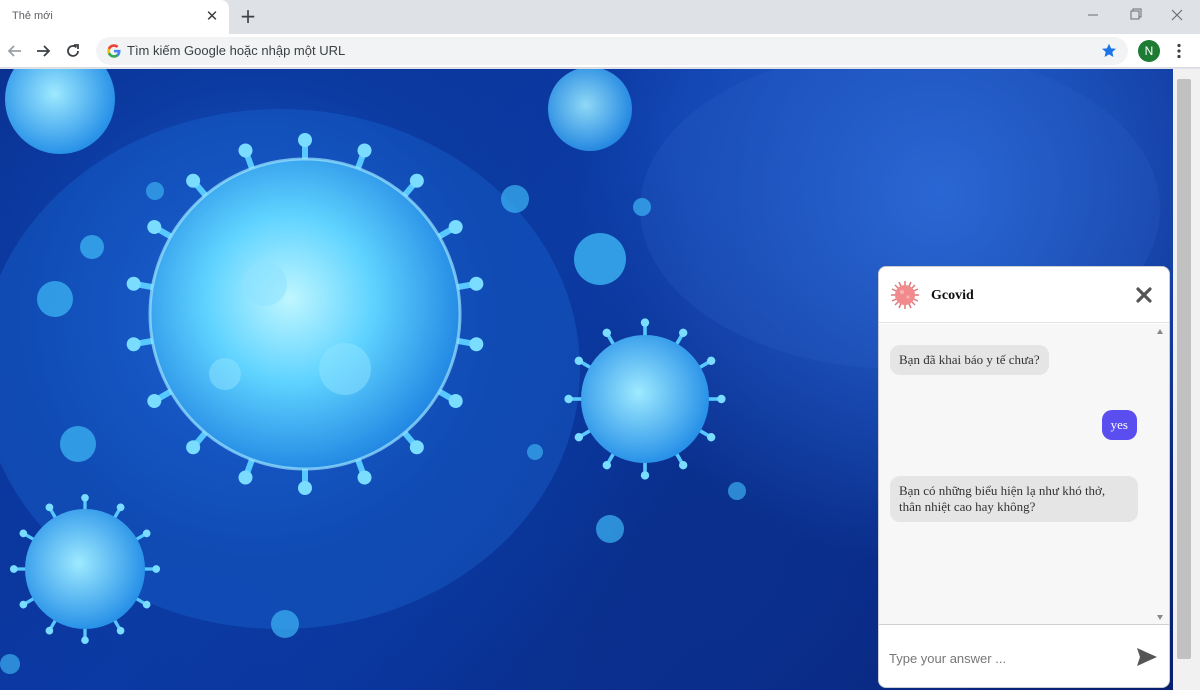 The height and width of the screenshot is (690, 1200). I want to click on tab-title: Thẻ mới, so click(32, 16).